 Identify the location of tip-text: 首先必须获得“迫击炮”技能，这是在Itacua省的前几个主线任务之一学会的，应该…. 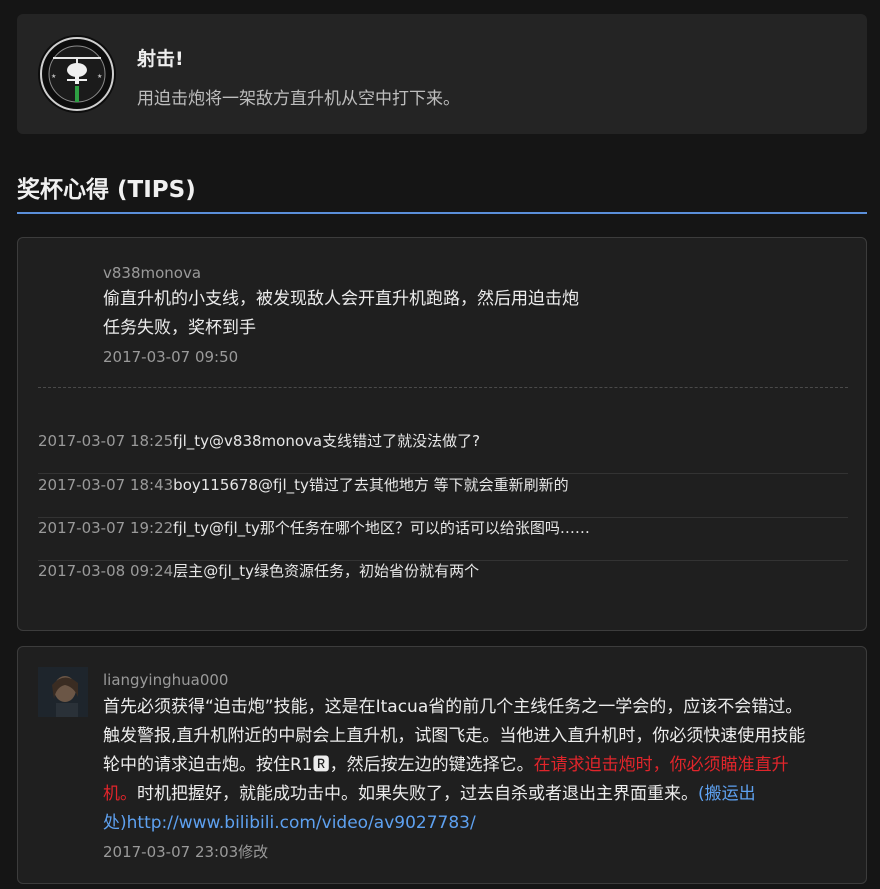
(483, 765).